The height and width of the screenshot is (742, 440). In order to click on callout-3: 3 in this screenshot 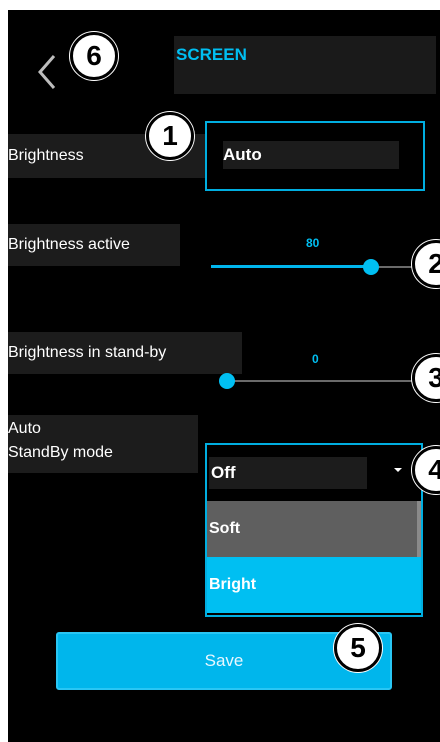, I will do `click(426, 378)`.